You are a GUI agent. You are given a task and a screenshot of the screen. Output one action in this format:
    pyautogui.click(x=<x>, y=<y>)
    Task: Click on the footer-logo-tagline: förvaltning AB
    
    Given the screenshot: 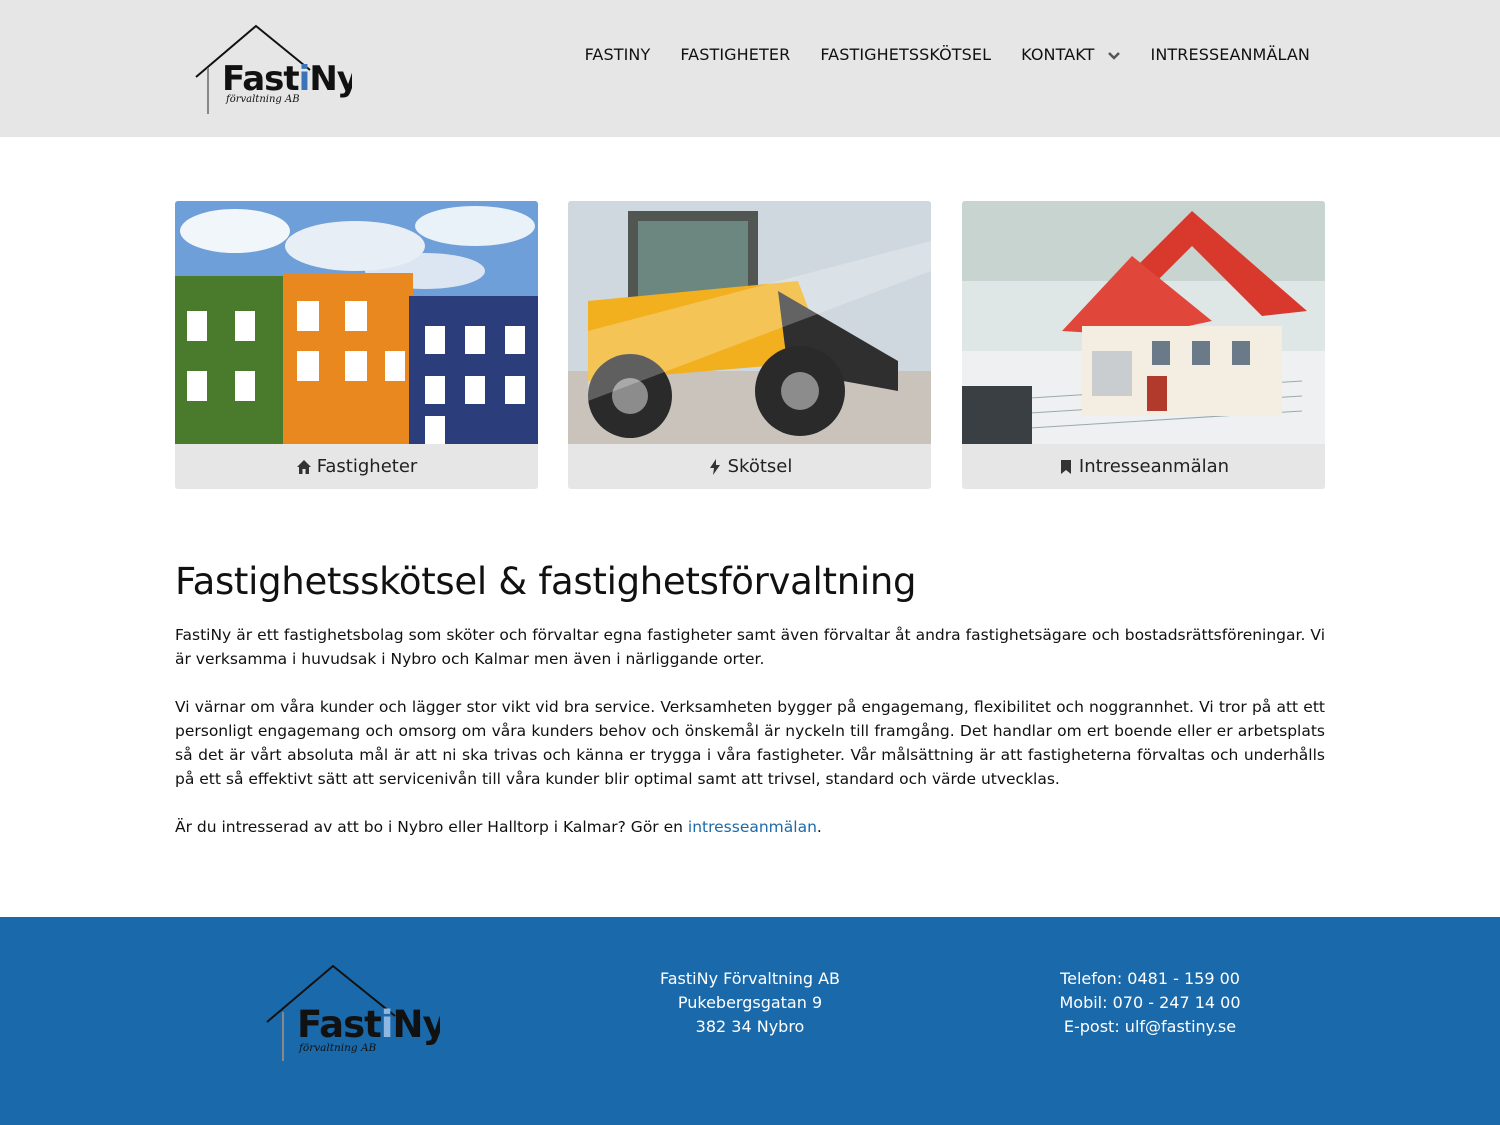 What is the action you would take?
    pyautogui.click(x=338, y=1048)
    